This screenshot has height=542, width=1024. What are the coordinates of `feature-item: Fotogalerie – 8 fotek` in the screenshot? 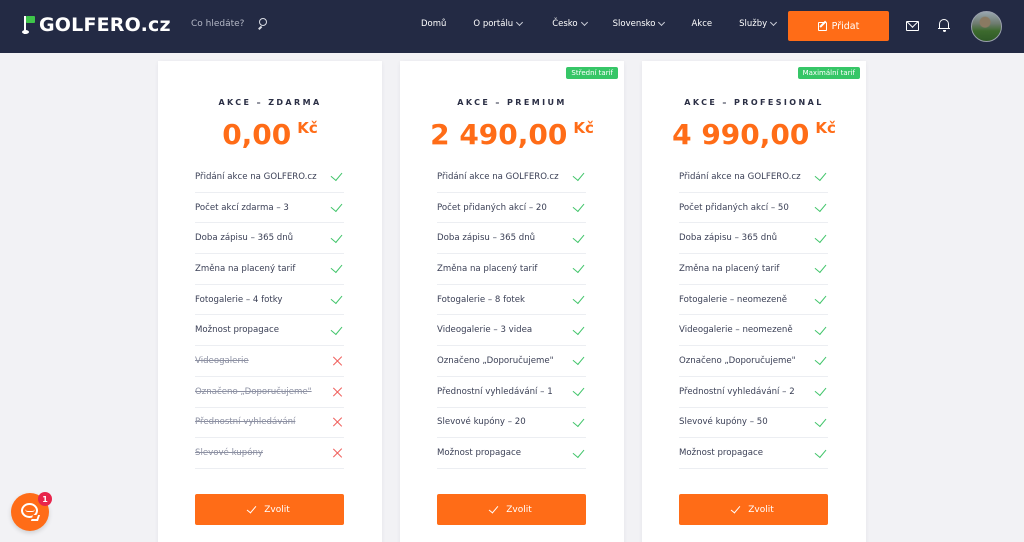 It's located at (511, 300).